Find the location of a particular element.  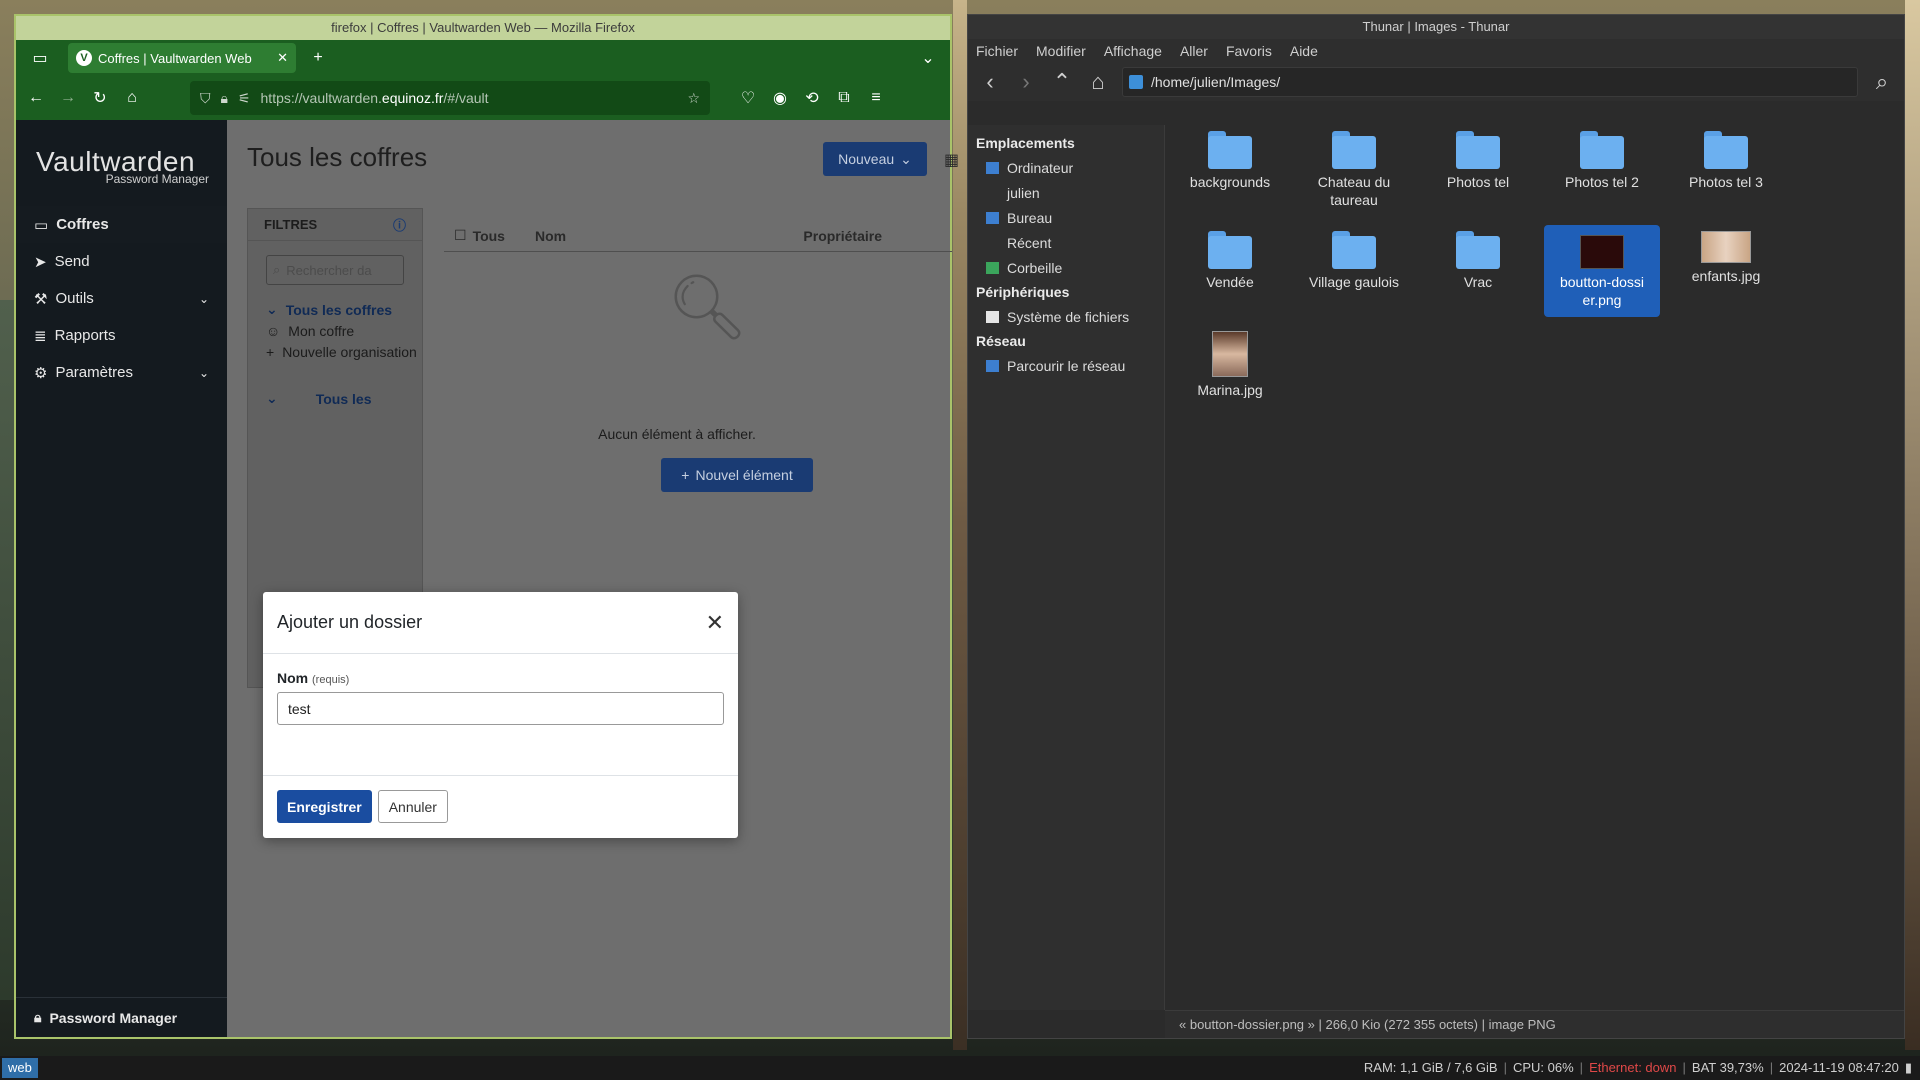

lock-icon: 🔒︎ is located at coordinates (224, 98).